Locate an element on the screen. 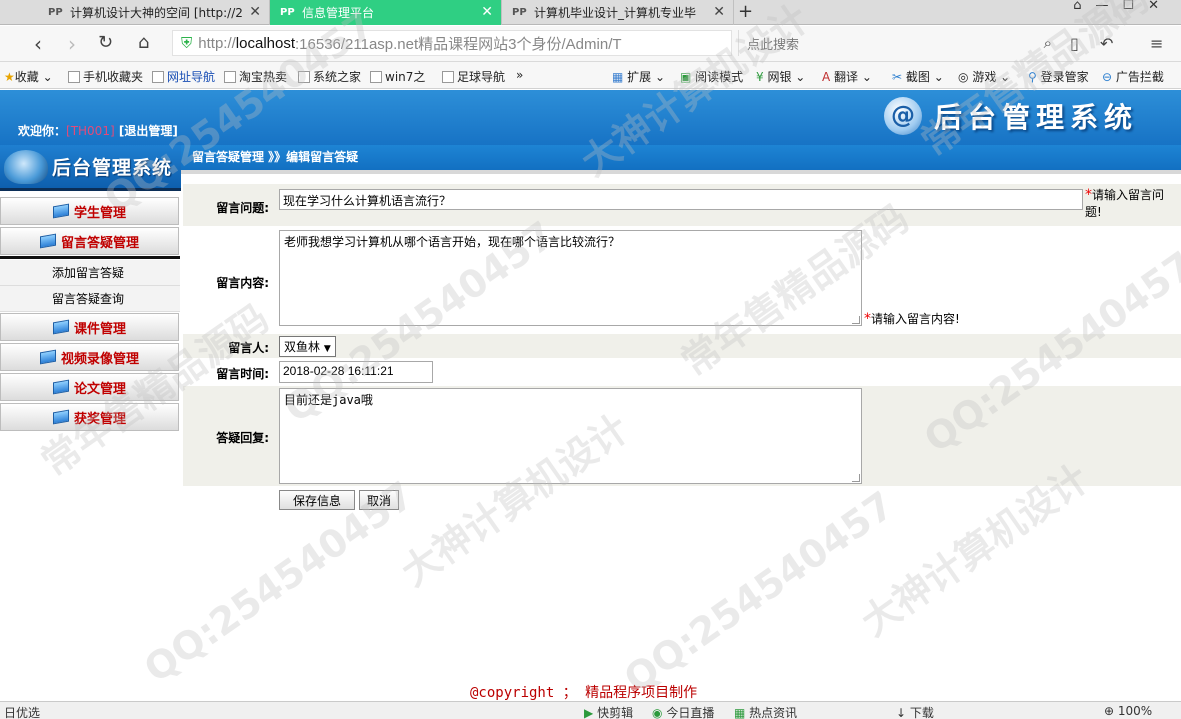 Image resolution: width=1181 pixels, height=719 pixels. search-input: 点此搜索 ⌕ is located at coordinates (897, 43).